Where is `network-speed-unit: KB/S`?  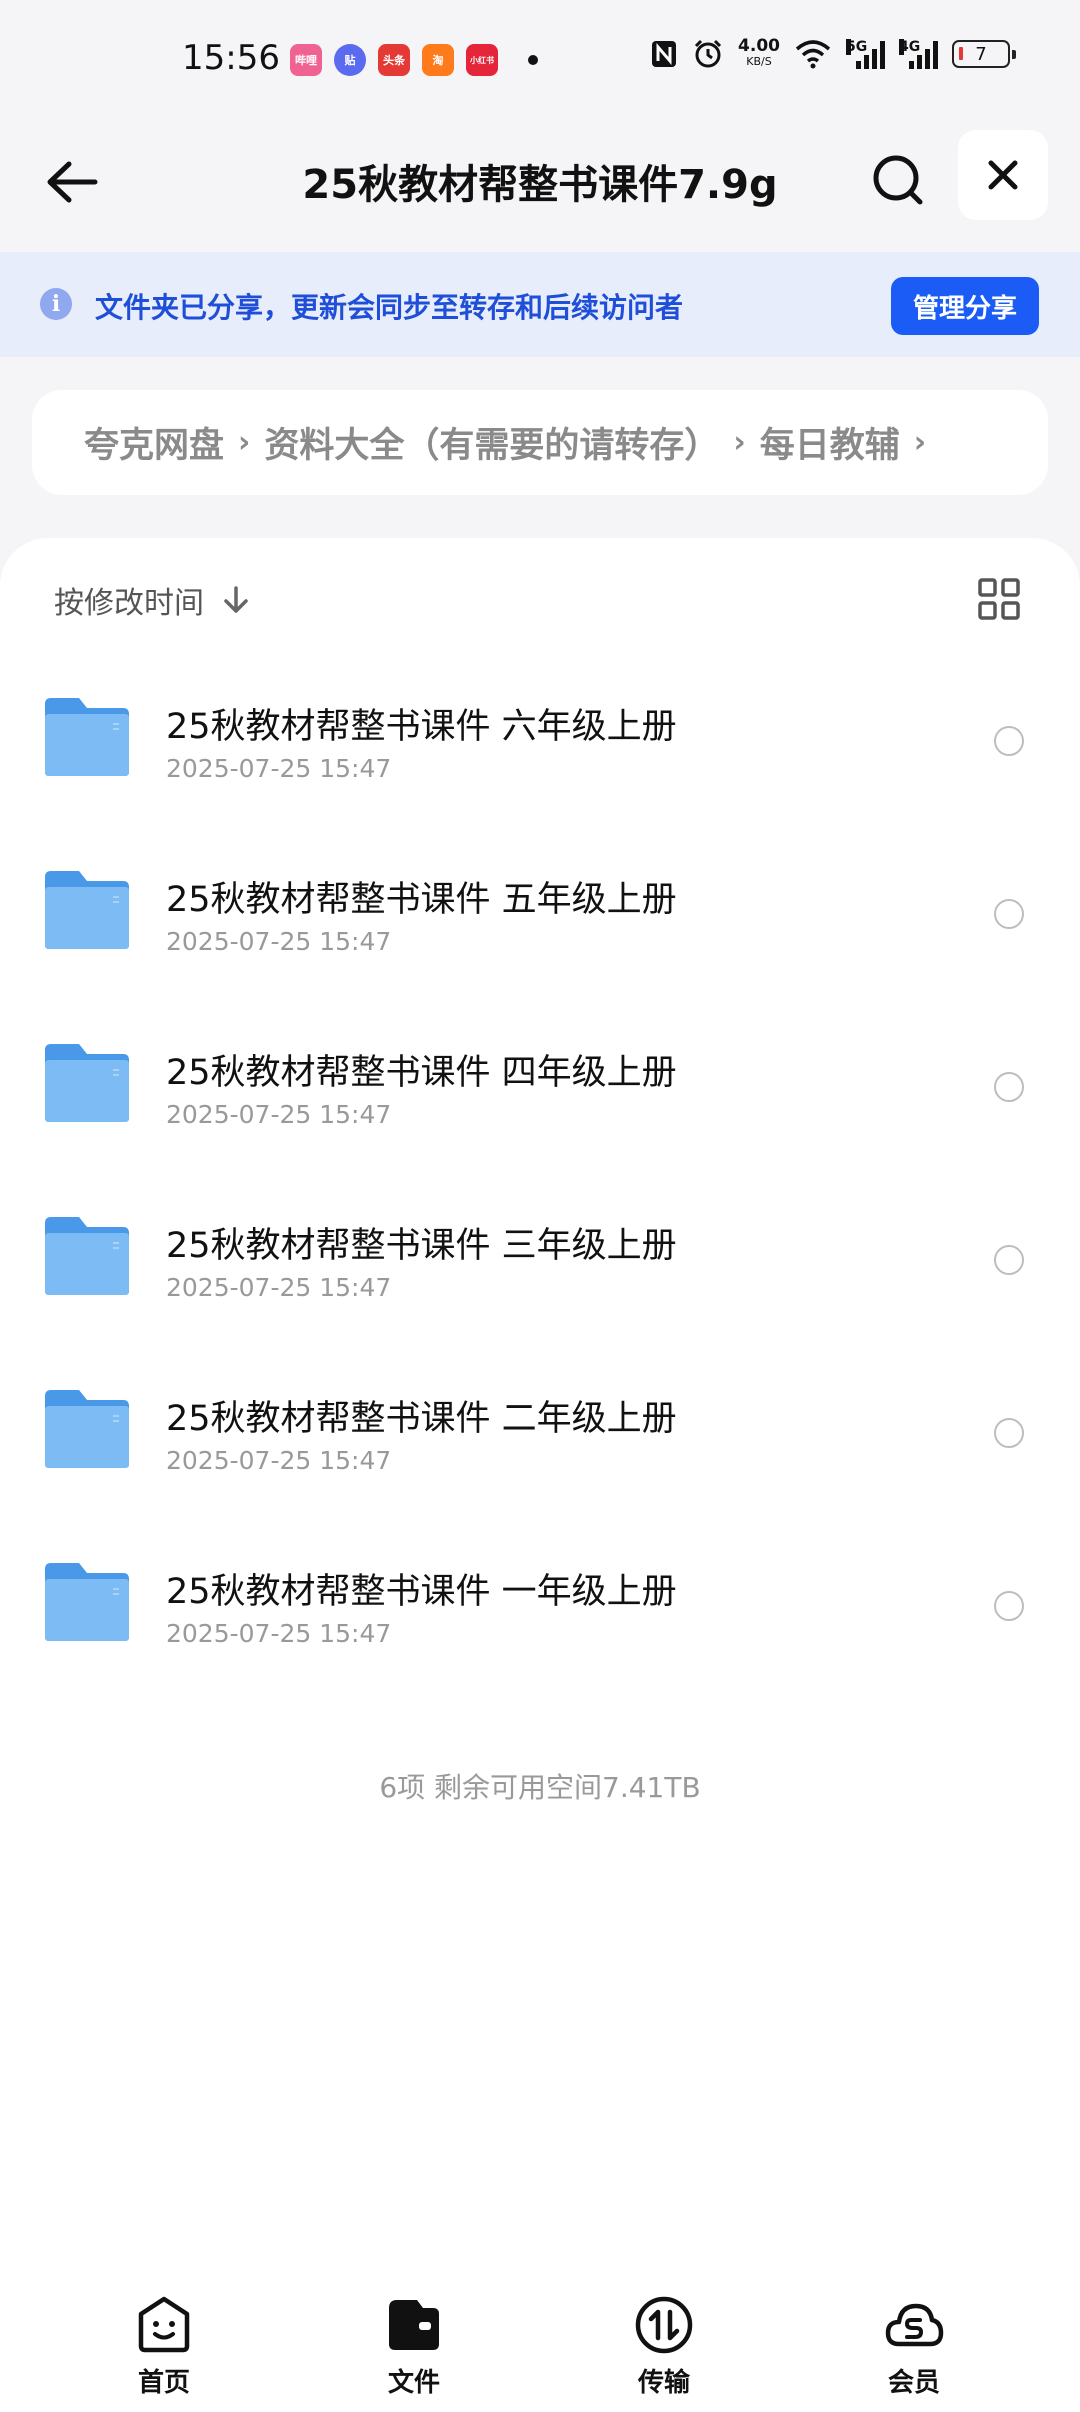
network-speed-unit: KB/S is located at coordinates (759, 61).